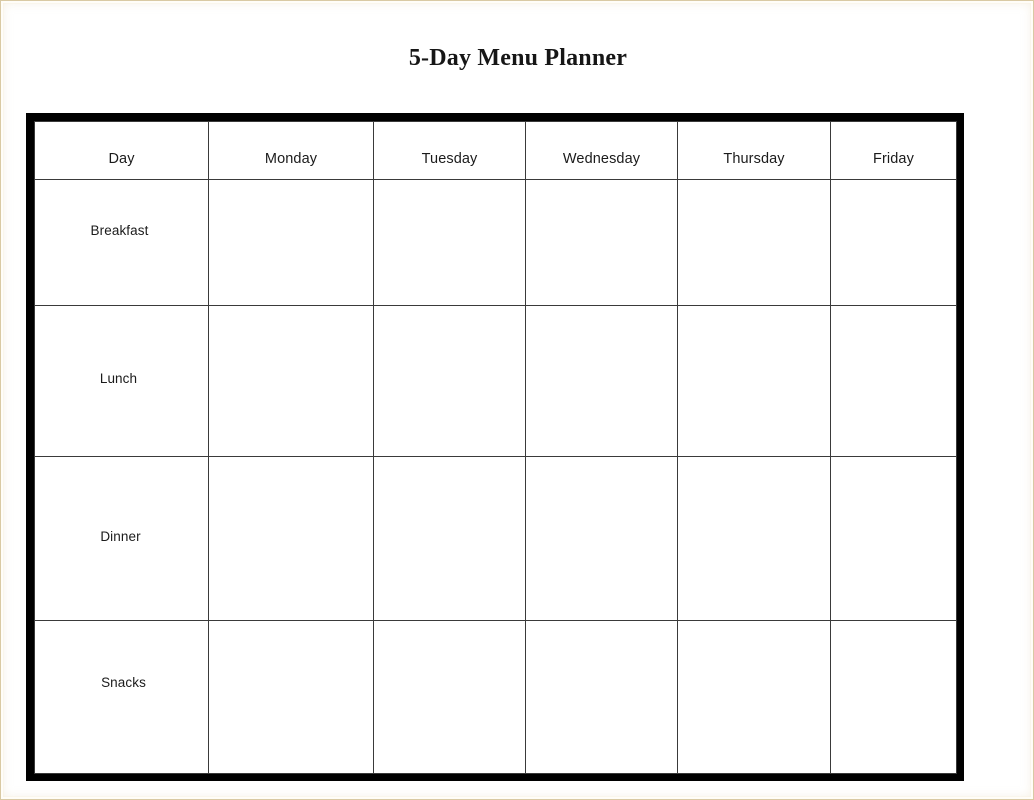  What do you see at coordinates (754, 150) in the screenshot?
I see `column-header-thursday: Thursday` at bounding box center [754, 150].